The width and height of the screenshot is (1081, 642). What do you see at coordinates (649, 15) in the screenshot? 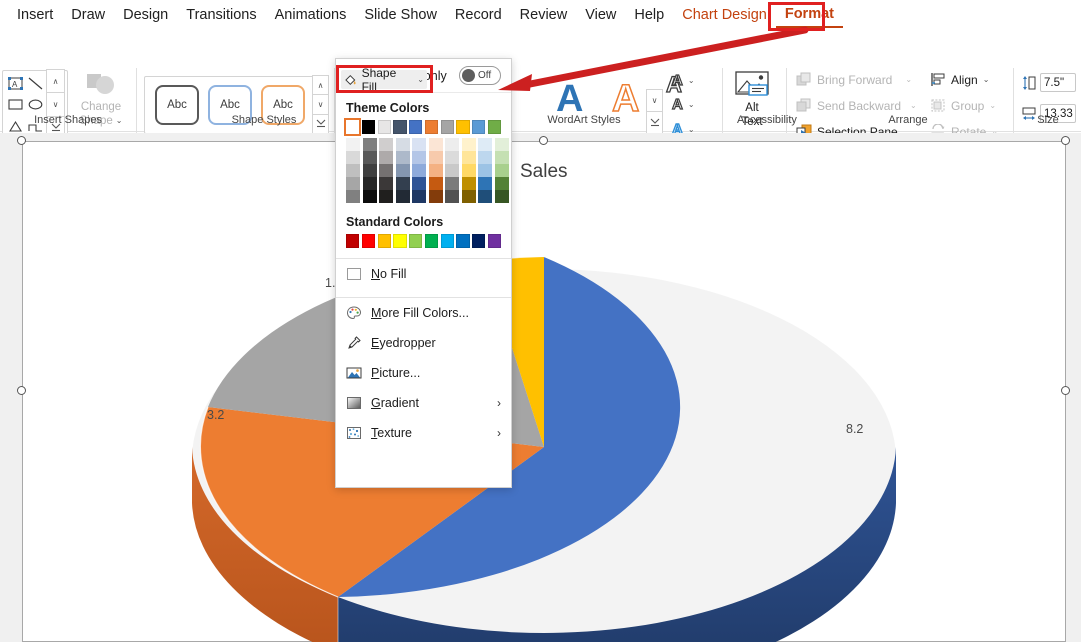
I see `menu-item-help: Help` at bounding box center [649, 15].